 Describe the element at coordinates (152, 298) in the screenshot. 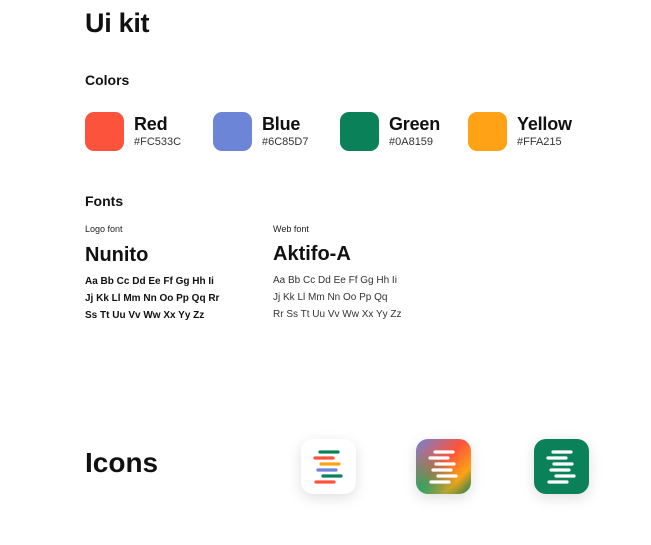

I see `logo-alphabet-line-2: Jj Kk Ll Mm Nn Oo Pp Qq Rr` at that location.